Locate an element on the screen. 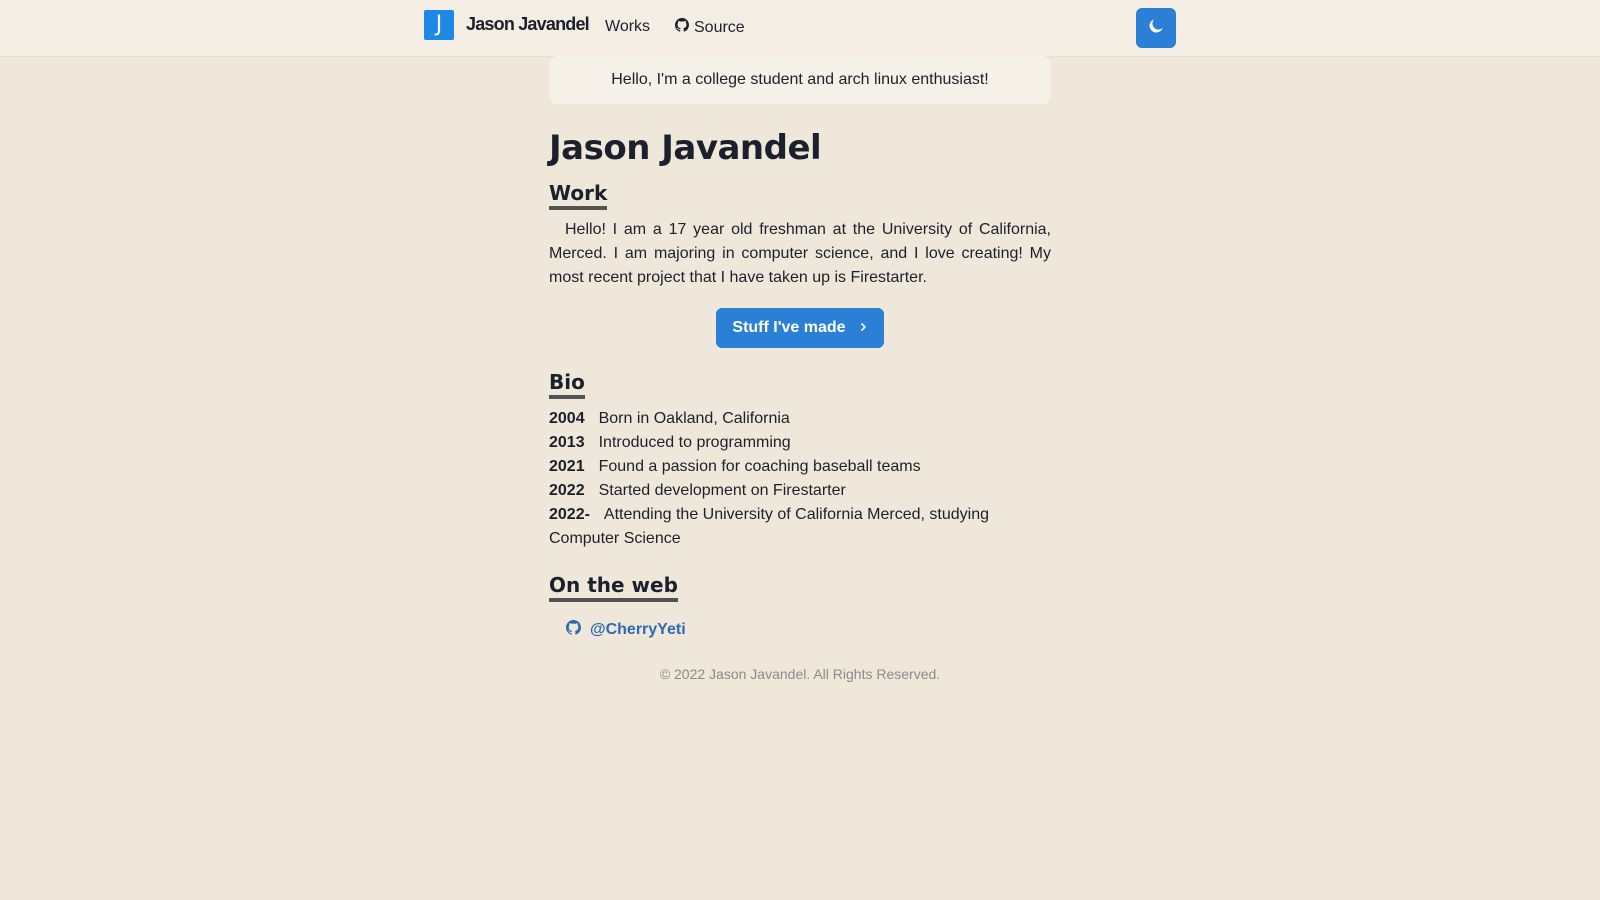 The image size is (1600, 900). bio-year: 2022 is located at coordinates (567, 490).